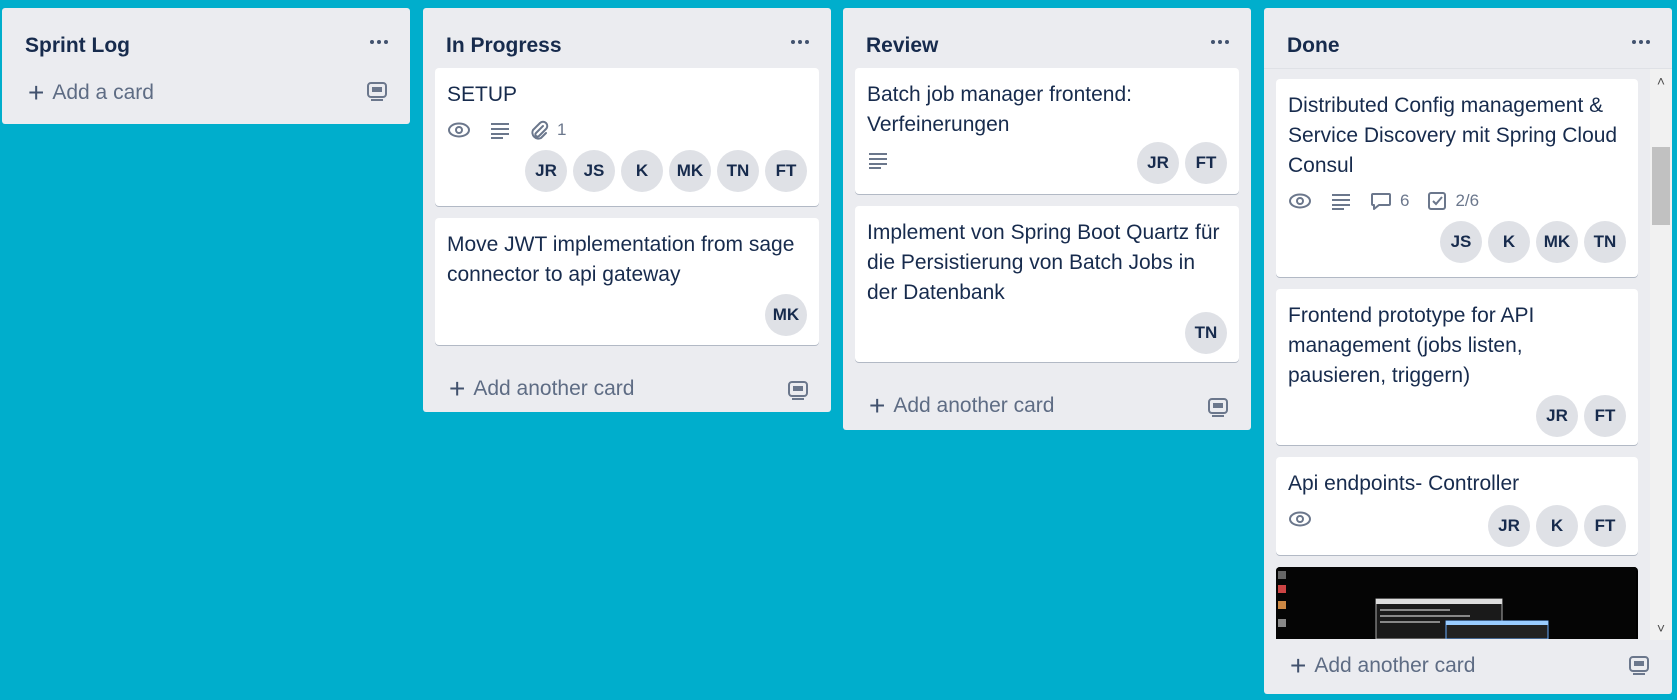 The image size is (1677, 700). I want to click on list-header: Done, so click(1468, 38).